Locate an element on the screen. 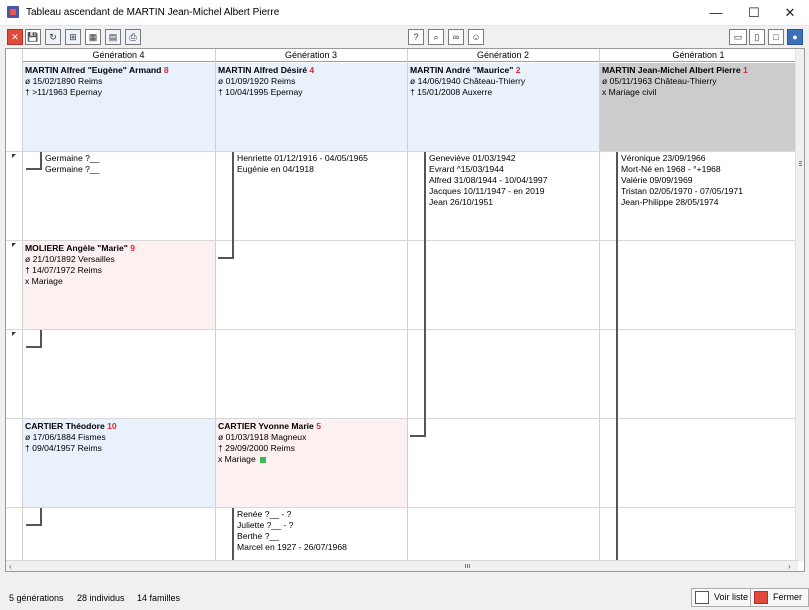  marriage-info: x Mariage civil is located at coordinates (629, 92).